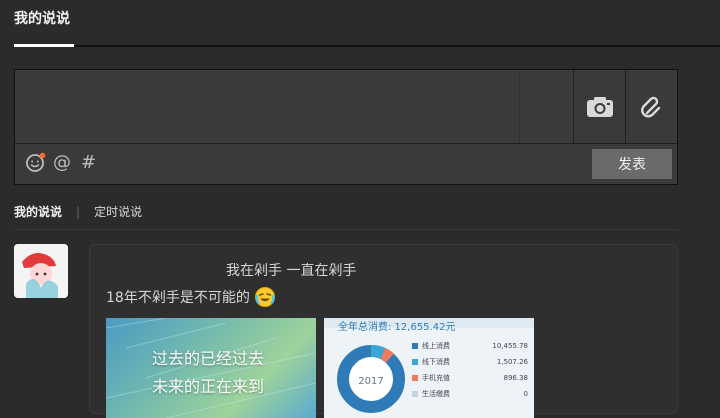 Image resolution: width=720 pixels, height=418 pixels. I want to click on camera-button, so click(600, 106).